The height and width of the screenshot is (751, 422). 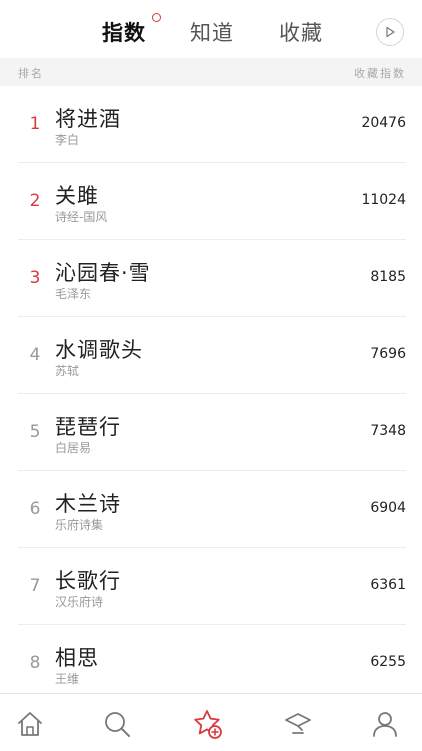 I want to click on nav-learn-button, so click(x=298, y=724).